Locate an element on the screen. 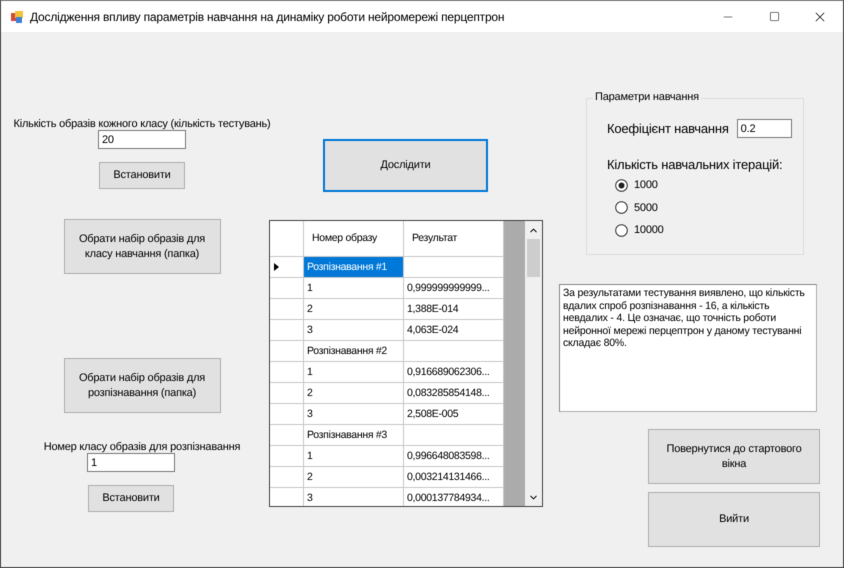 The image size is (844, 568). table-cell: Розпізнавання #1 is located at coordinates (354, 267).